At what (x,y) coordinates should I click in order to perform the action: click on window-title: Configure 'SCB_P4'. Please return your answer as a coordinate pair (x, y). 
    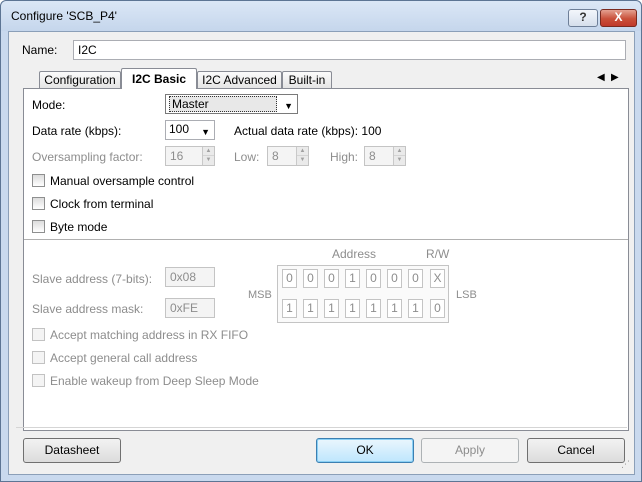
    Looking at the image, I should click on (64, 16).